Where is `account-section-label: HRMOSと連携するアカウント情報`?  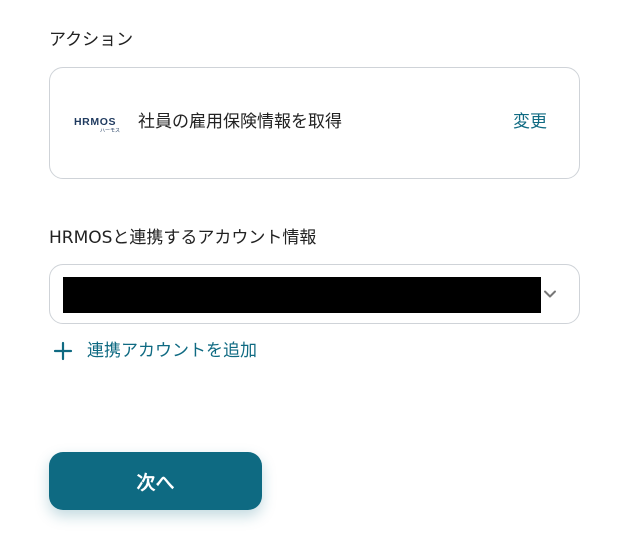
account-section-label: HRMOSと連携するアカウント情報 is located at coordinates (183, 238).